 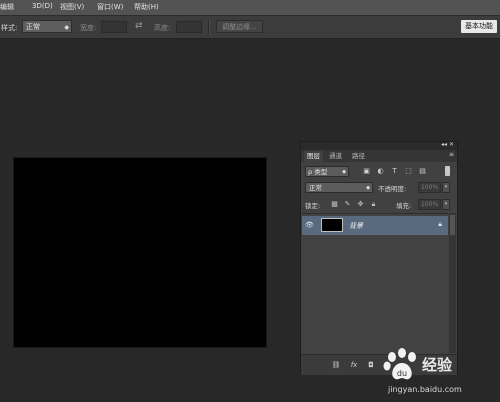 What do you see at coordinates (447, 171) in the screenshot?
I see `filter-toggle` at bounding box center [447, 171].